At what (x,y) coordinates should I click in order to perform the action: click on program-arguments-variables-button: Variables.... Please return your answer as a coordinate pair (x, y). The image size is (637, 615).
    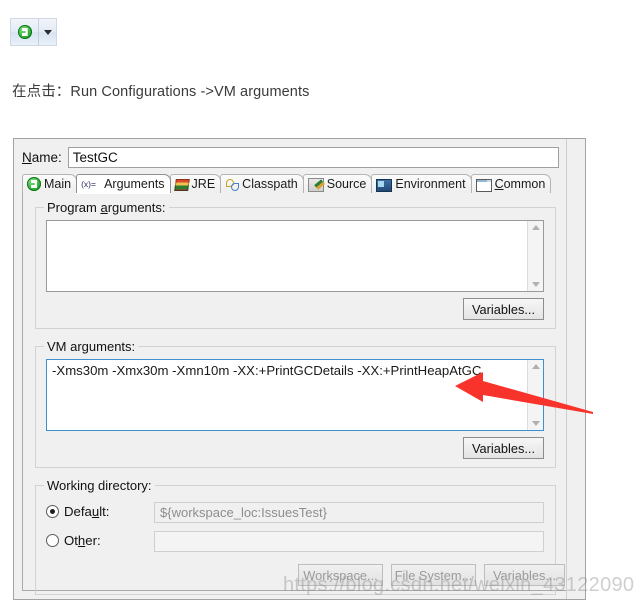
    Looking at the image, I should click on (503, 309).